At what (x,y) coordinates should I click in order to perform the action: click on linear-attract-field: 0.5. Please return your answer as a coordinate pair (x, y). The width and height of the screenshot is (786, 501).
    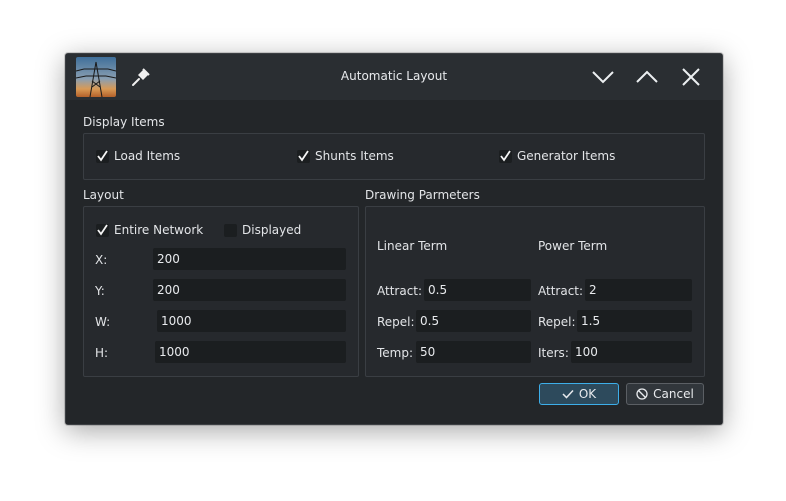
    Looking at the image, I should click on (477, 290).